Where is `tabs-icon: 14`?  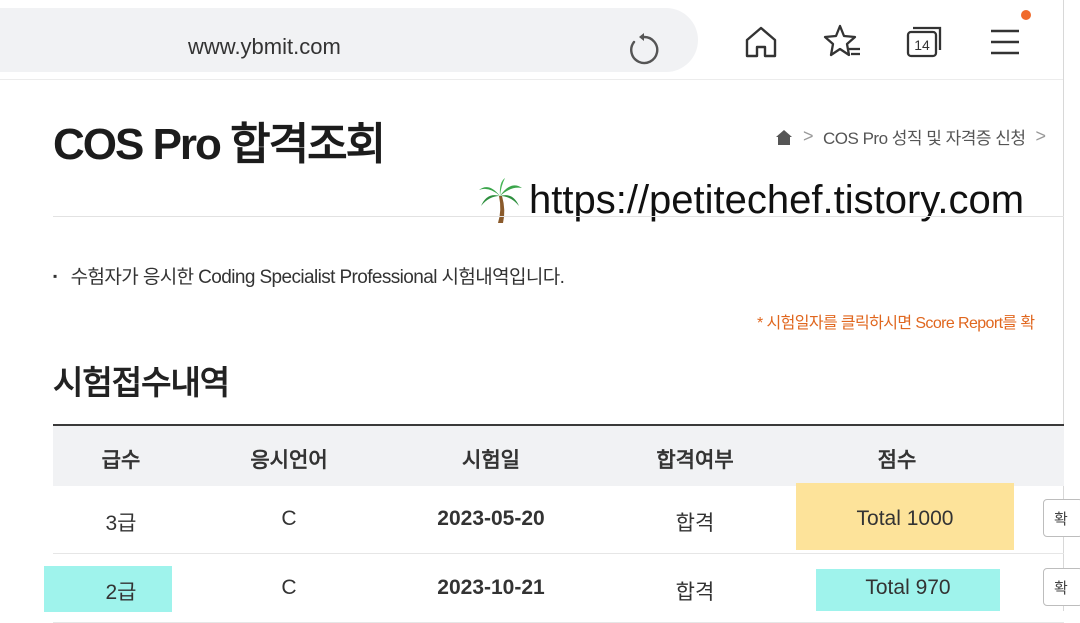 tabs-icon: 14 is located at coordinates (924, 42).